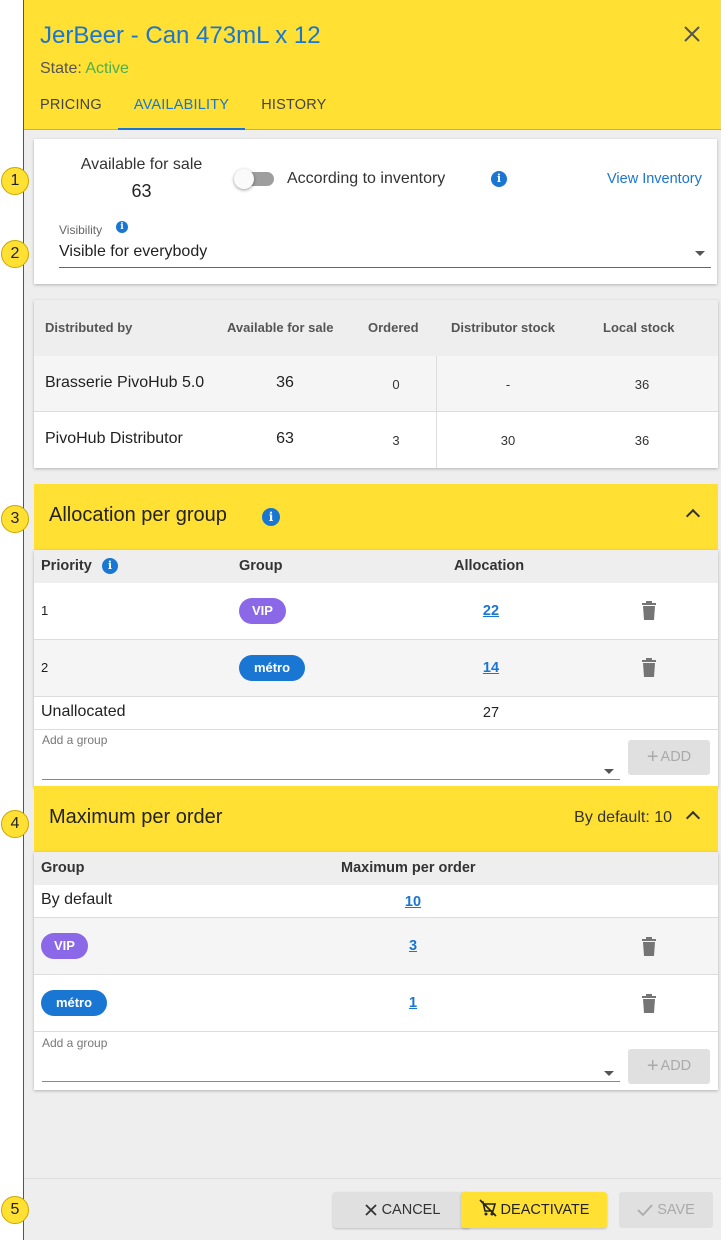  I want to click on max-value-link: 1, so click(413, 1003).